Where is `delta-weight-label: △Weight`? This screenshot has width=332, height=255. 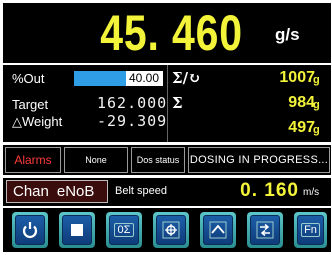 delta-weight-label: △Weight is located at coordinates (37, 121).